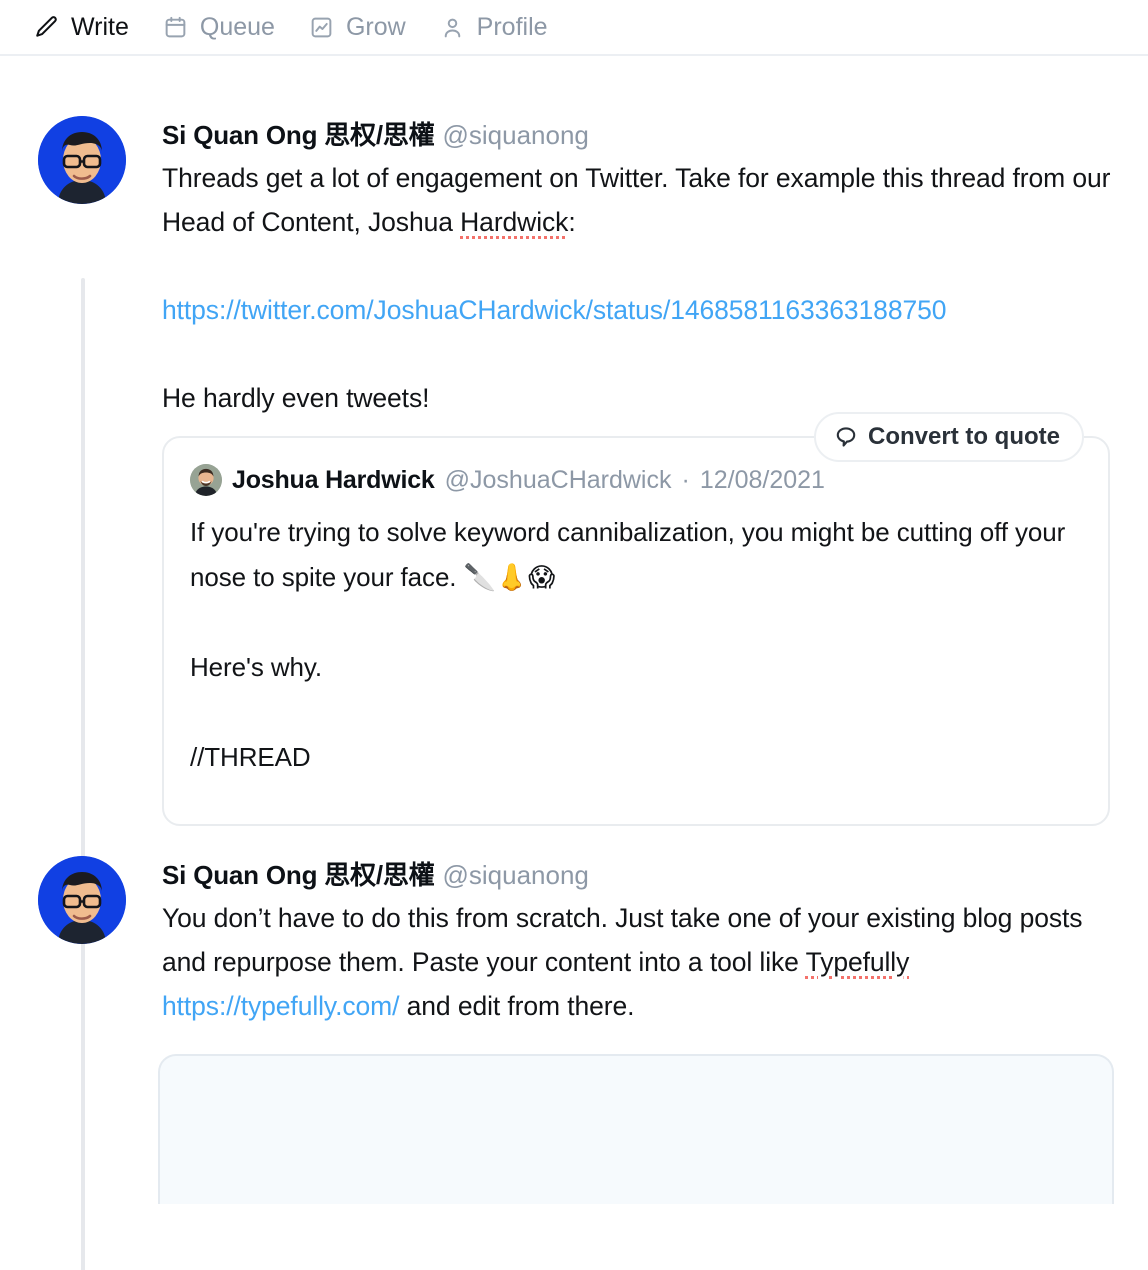  What do you see at coordinates (857, 962) in the screenshot?
I see `spellcheck-word-typefully: Typefully` at bounding box center [857, 962].